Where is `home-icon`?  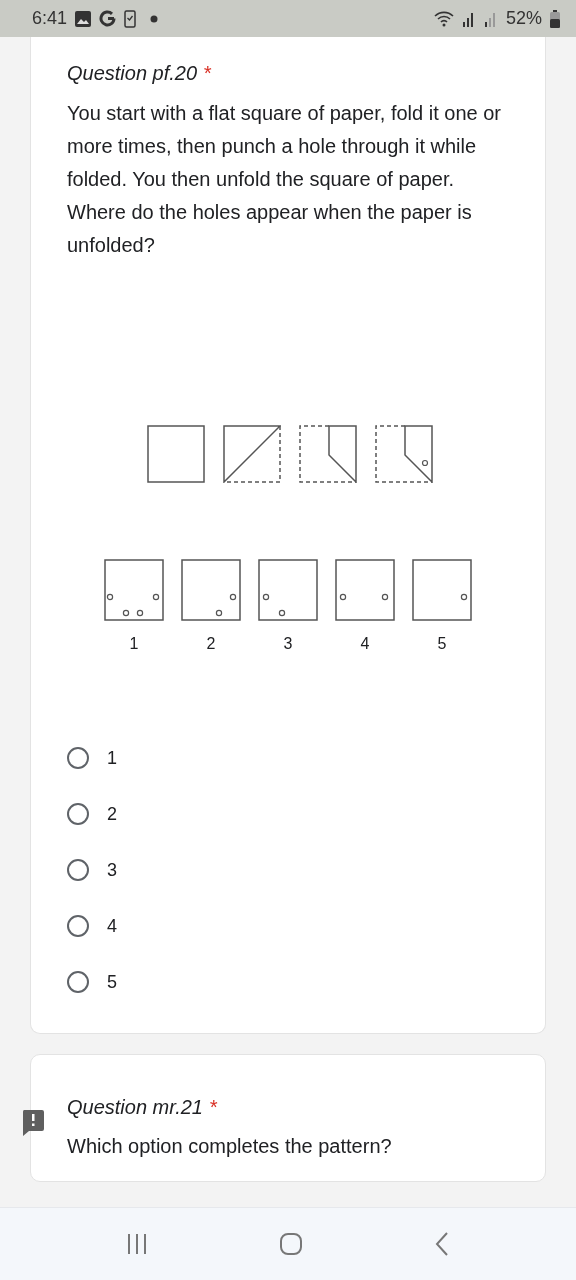 home-icon is located at coordinates (291, 1244).